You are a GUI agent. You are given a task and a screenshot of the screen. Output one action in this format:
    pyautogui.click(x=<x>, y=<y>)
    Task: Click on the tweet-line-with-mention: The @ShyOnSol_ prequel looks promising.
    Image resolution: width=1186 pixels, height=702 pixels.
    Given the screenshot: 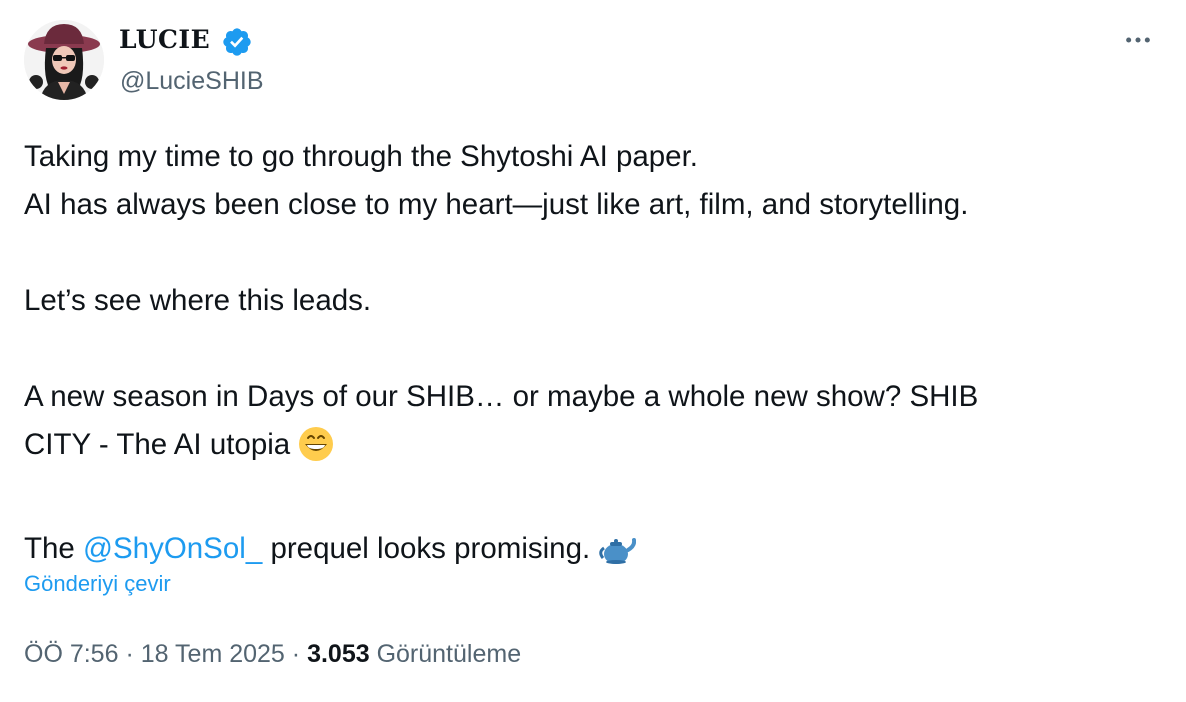 What is the action you would take?
    pyautogui.click(x=594, y=553)
    